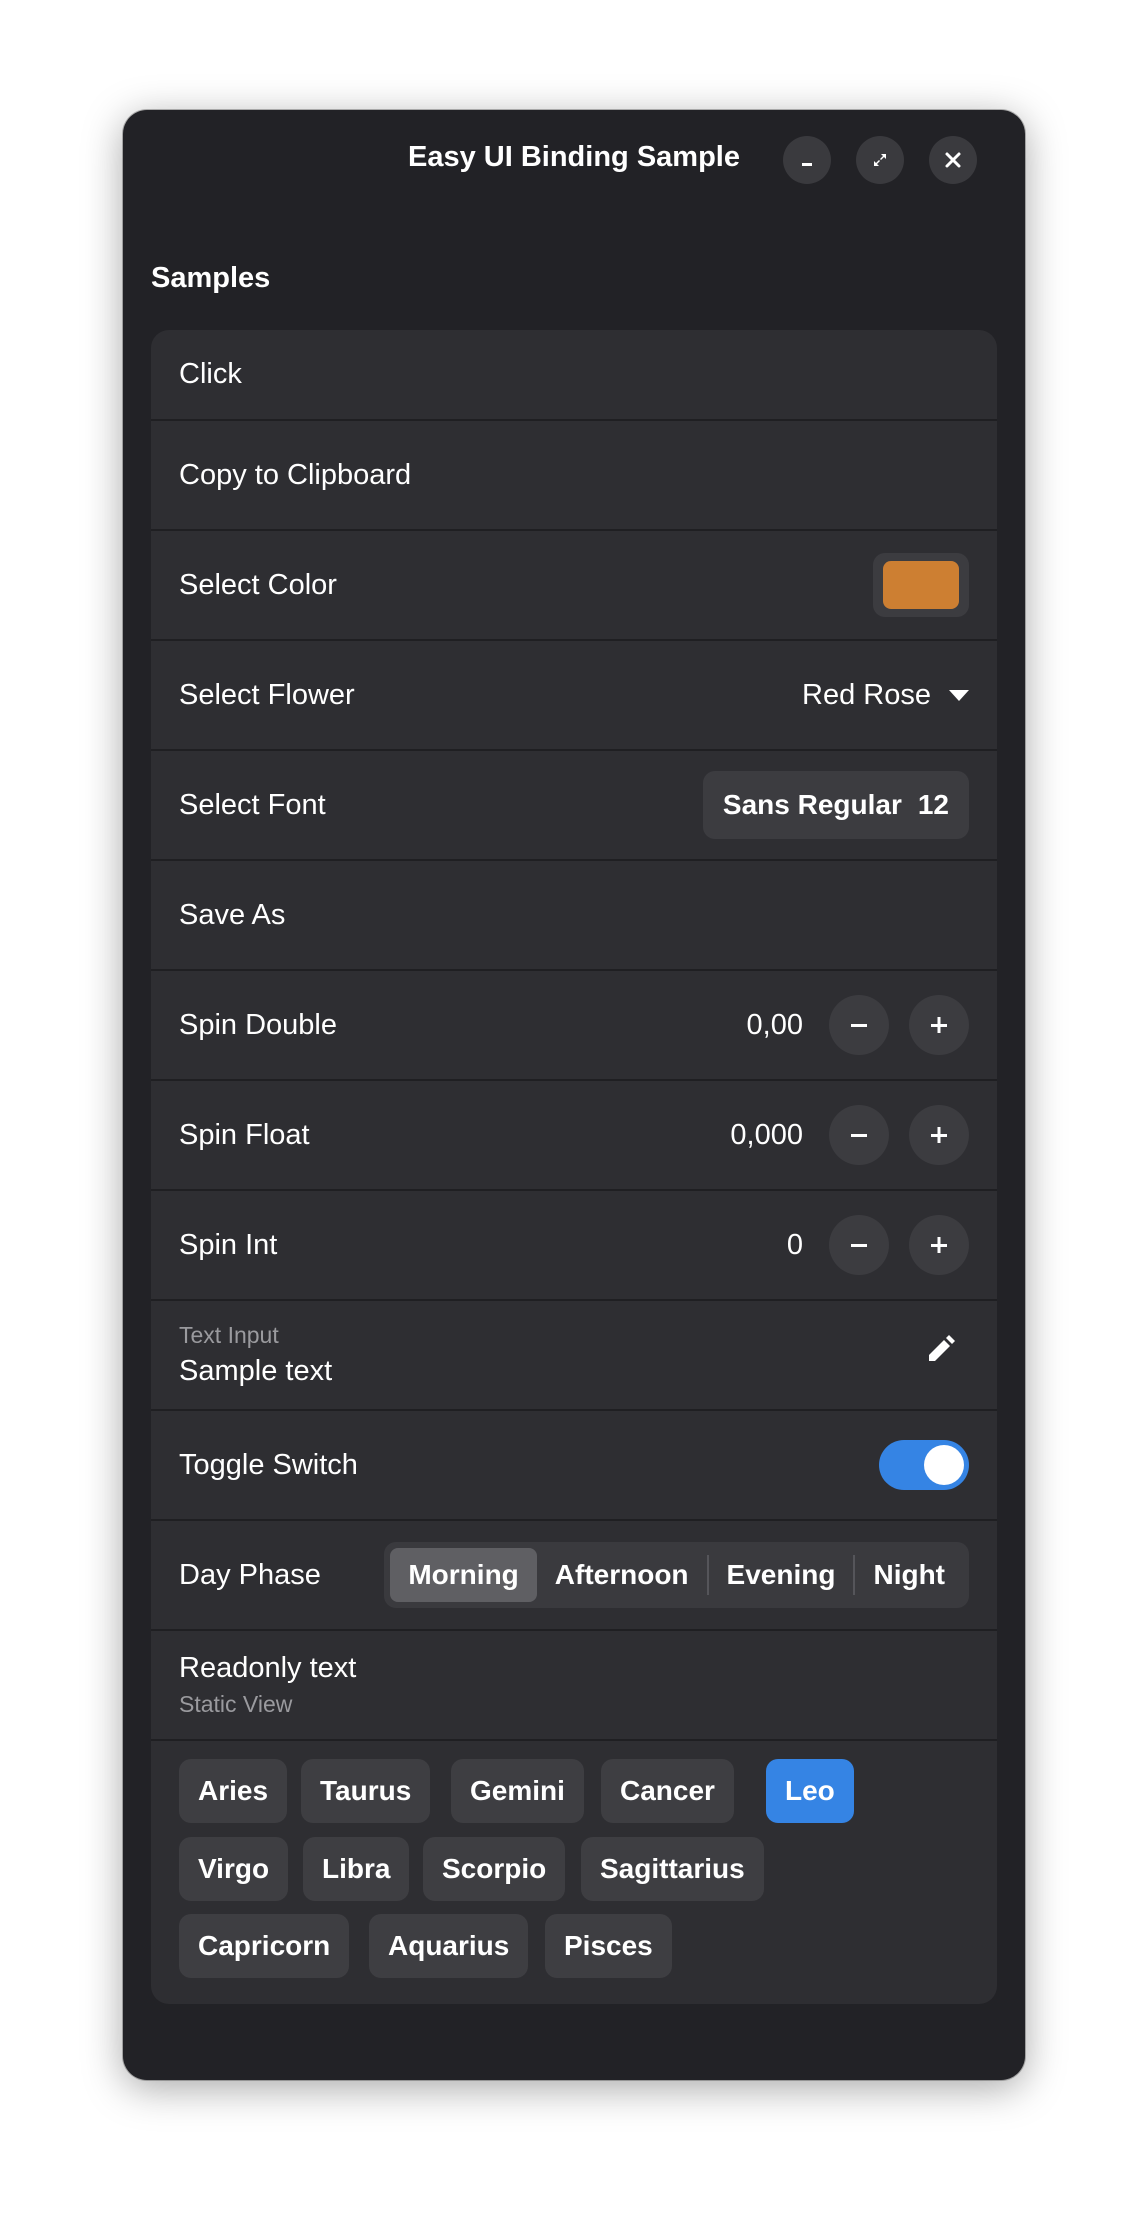 This screenshot has width=1148, height=2214. Describe the element at coordinates (944, 1465) in the screenshot. I see `toggle-knob` at that location.